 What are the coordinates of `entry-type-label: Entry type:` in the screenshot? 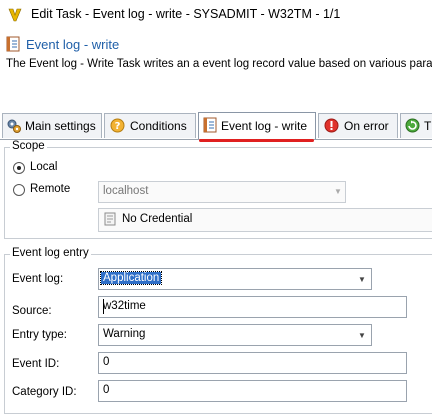 It's located at (39, 335).